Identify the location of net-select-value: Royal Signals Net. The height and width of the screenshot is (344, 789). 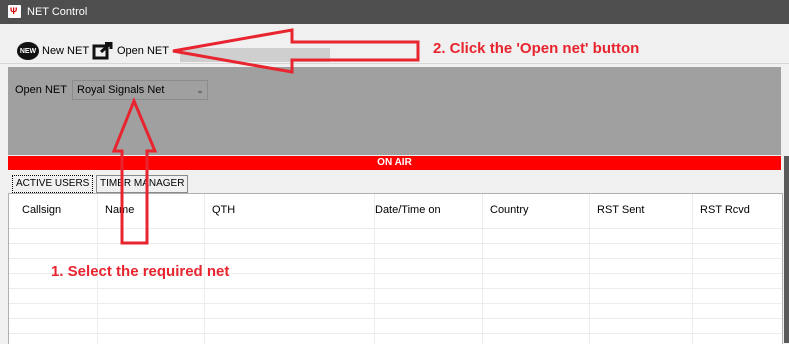
(121, 90).